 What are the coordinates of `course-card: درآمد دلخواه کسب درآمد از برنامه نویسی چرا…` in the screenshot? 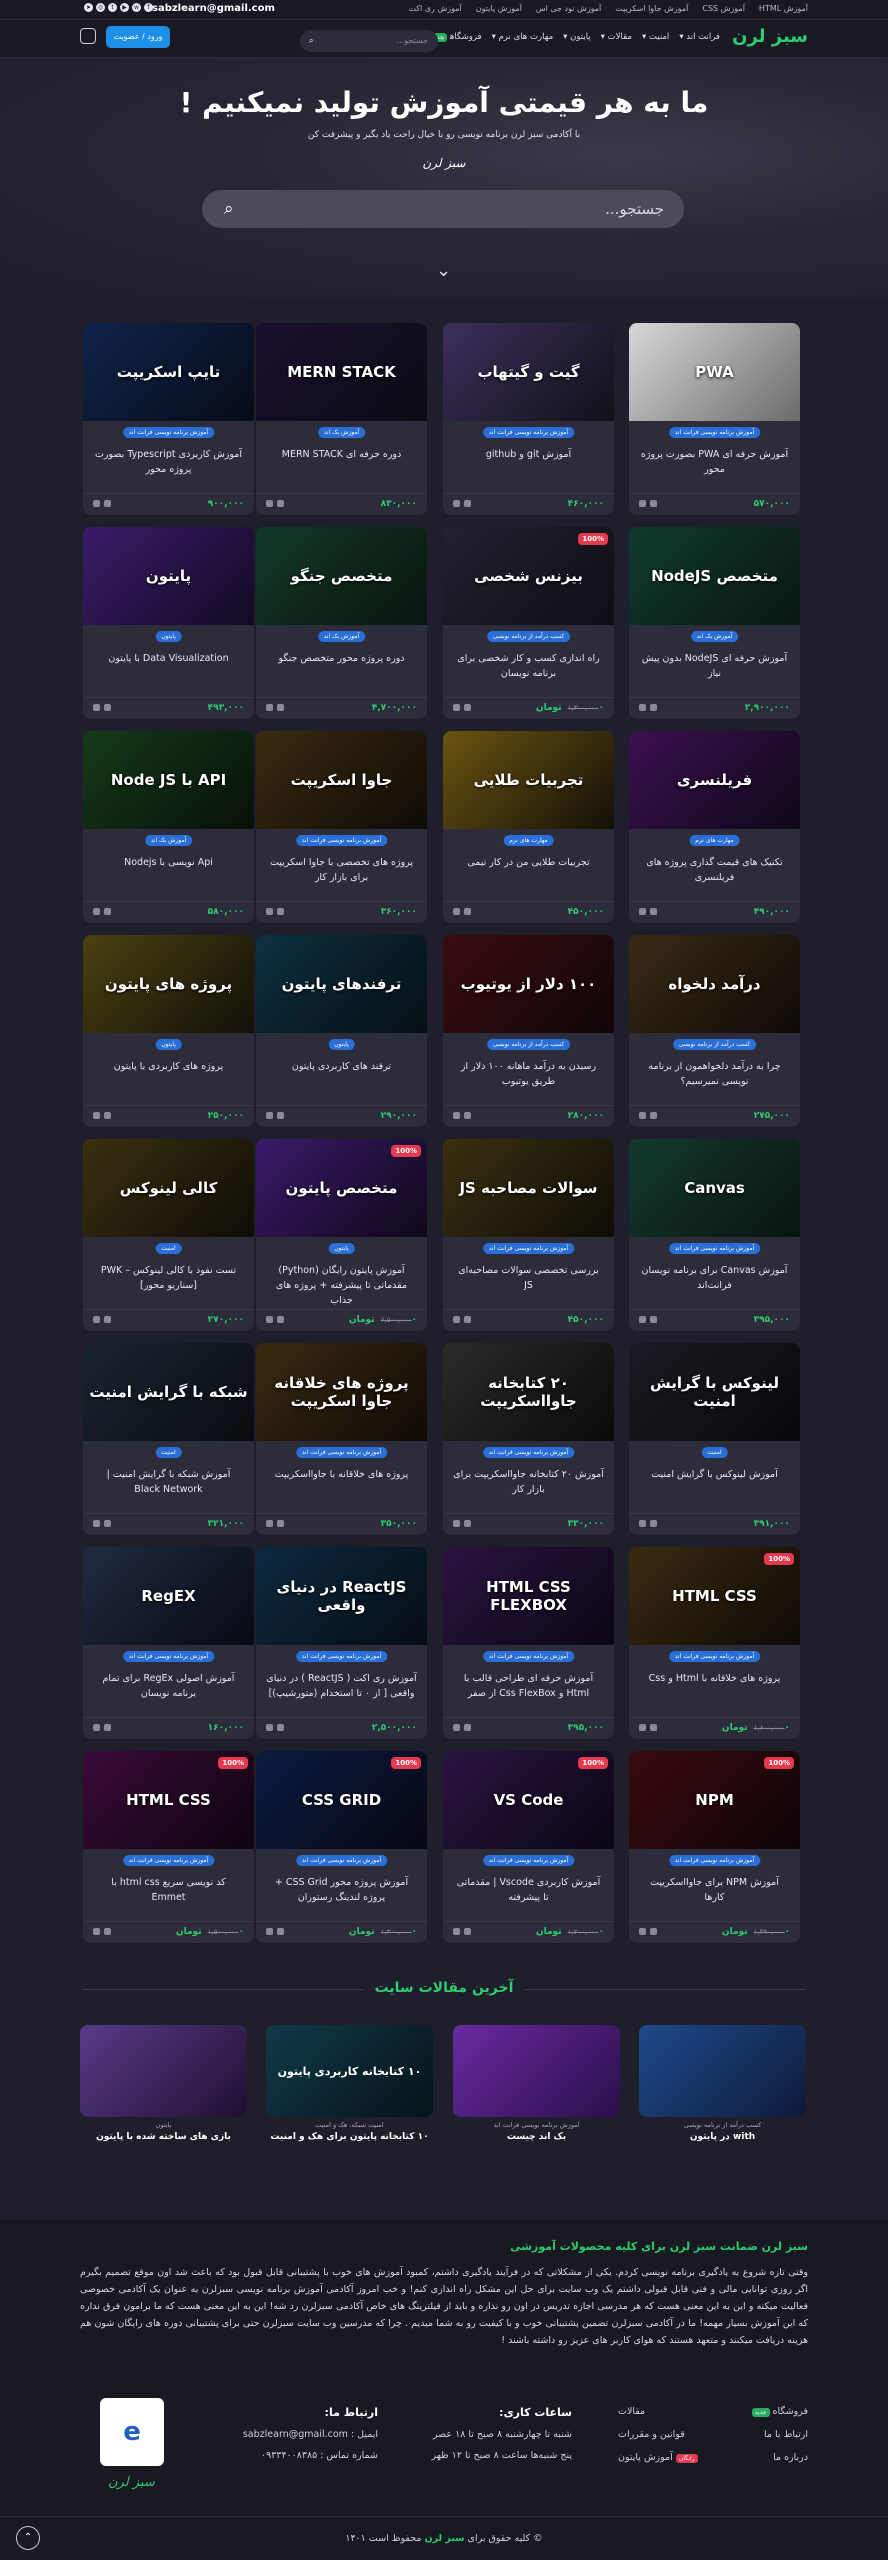 It's located at (714, 1031).